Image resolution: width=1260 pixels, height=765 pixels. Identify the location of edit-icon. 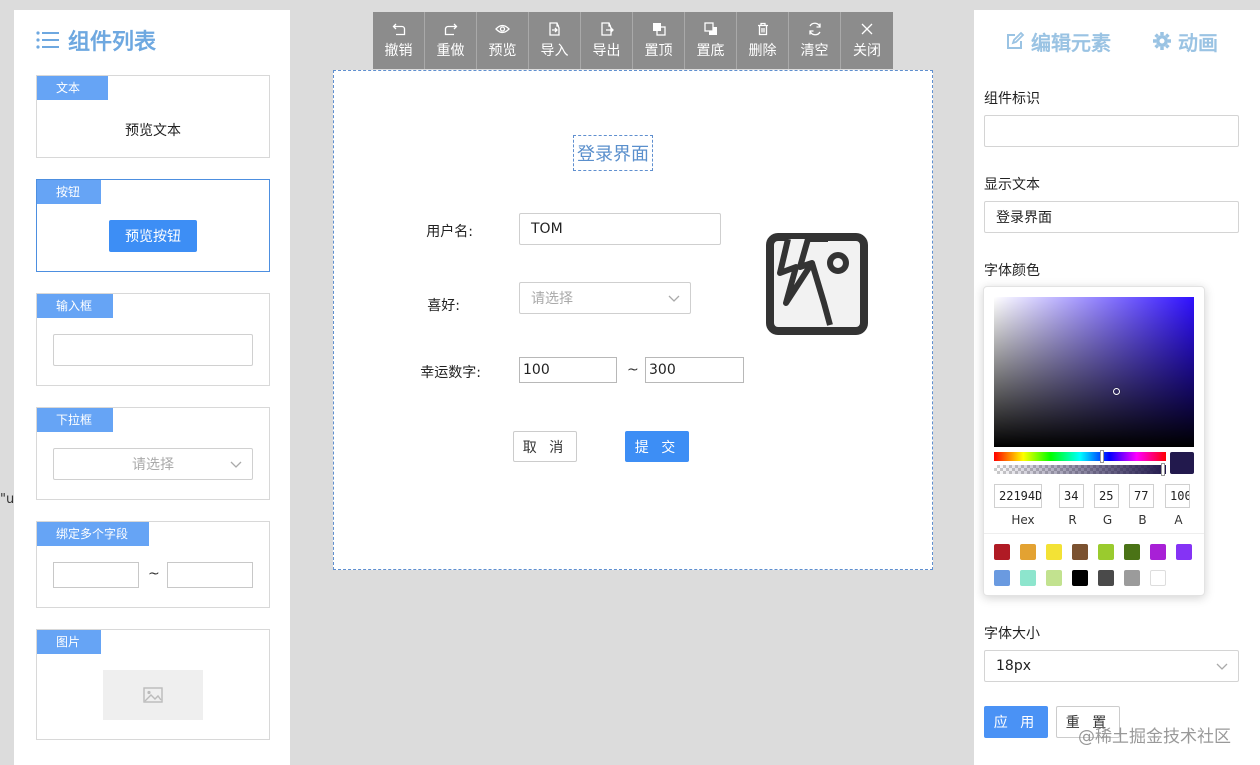
(1016, 40).